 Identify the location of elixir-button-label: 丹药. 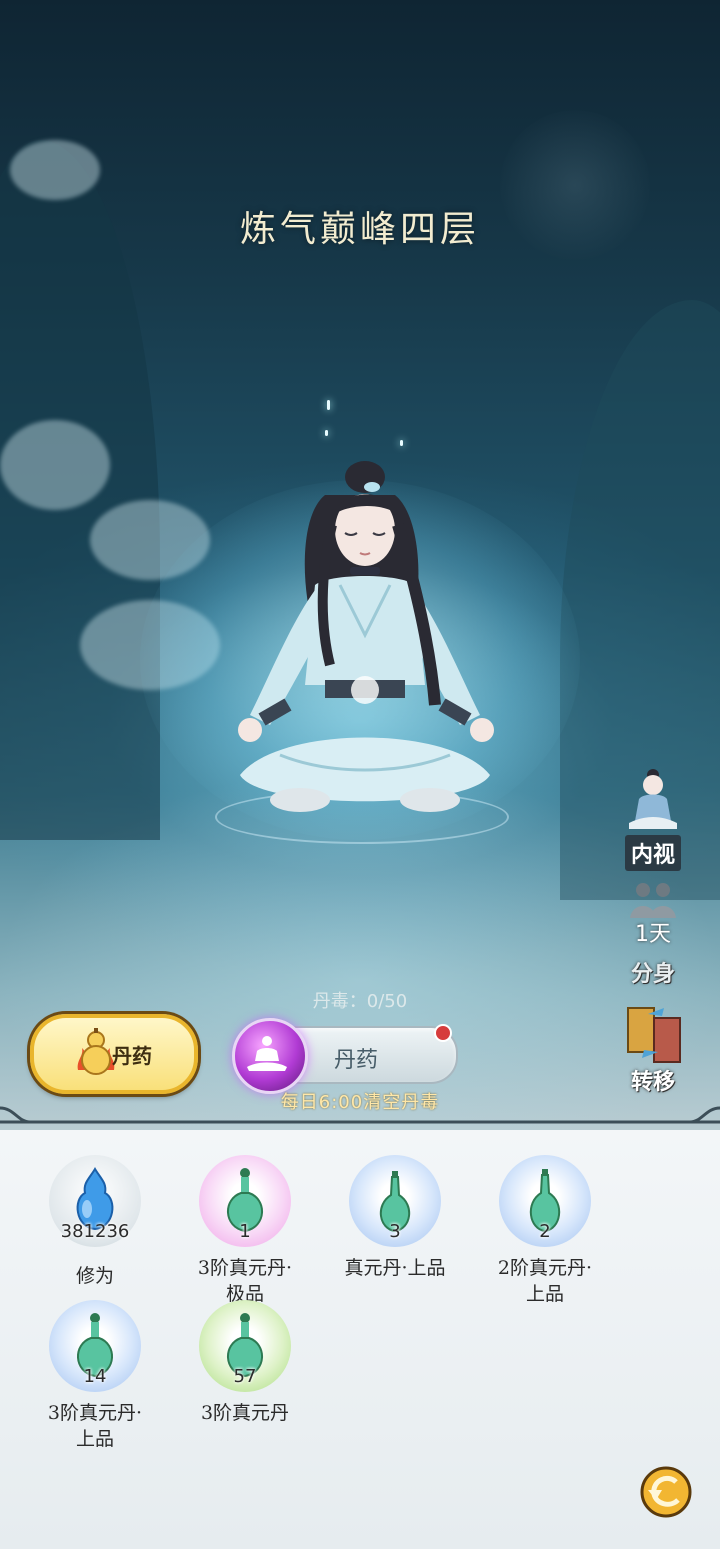
(132, 1056).